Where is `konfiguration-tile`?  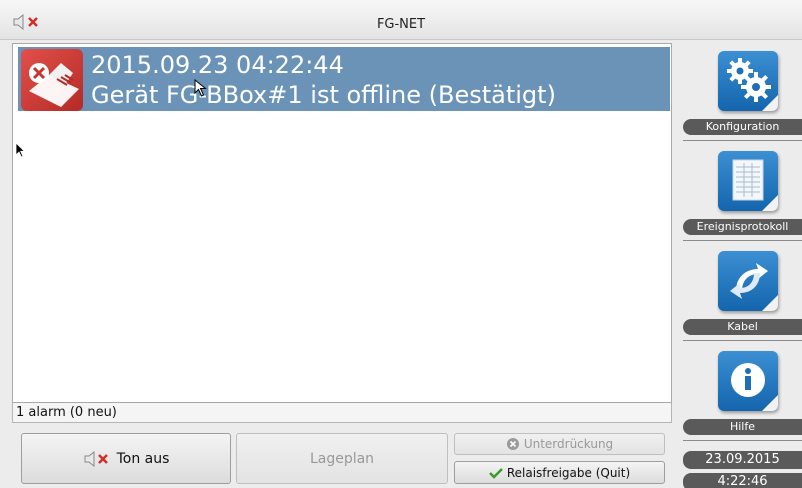 konfiguration-tile is located at coordinates (748, 81).